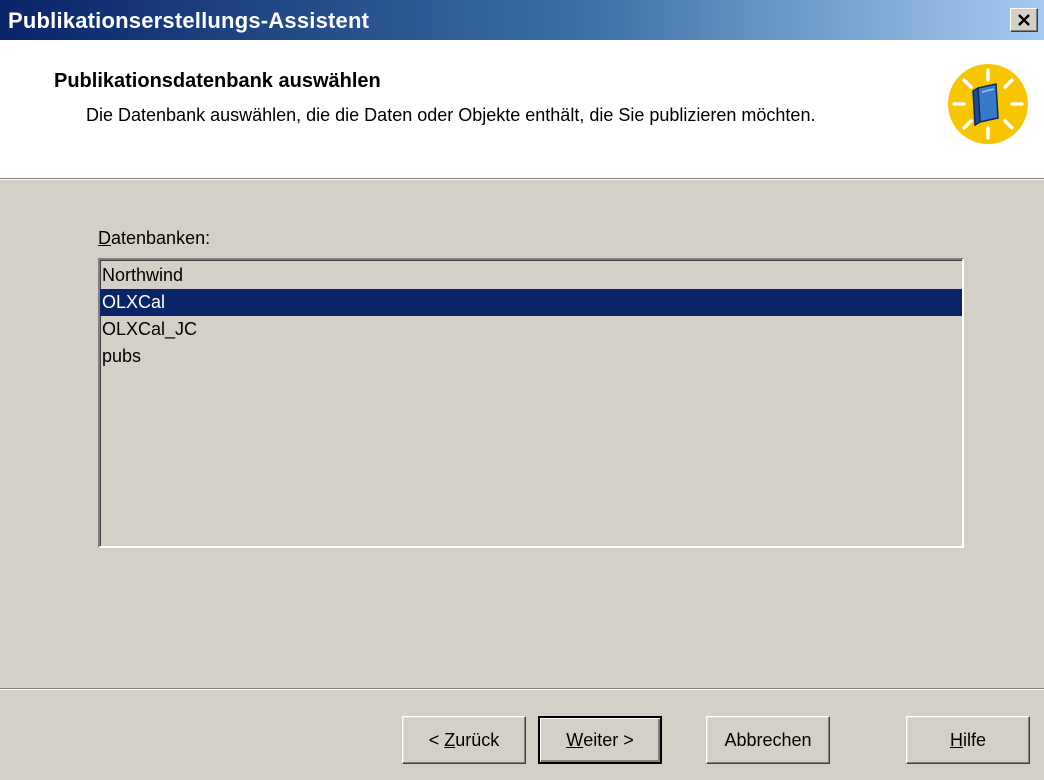 The height and width of the screenshot is (780, 1044). I want to click on window-title: Publikationserstellungs-Assistent, so click(189, 20).